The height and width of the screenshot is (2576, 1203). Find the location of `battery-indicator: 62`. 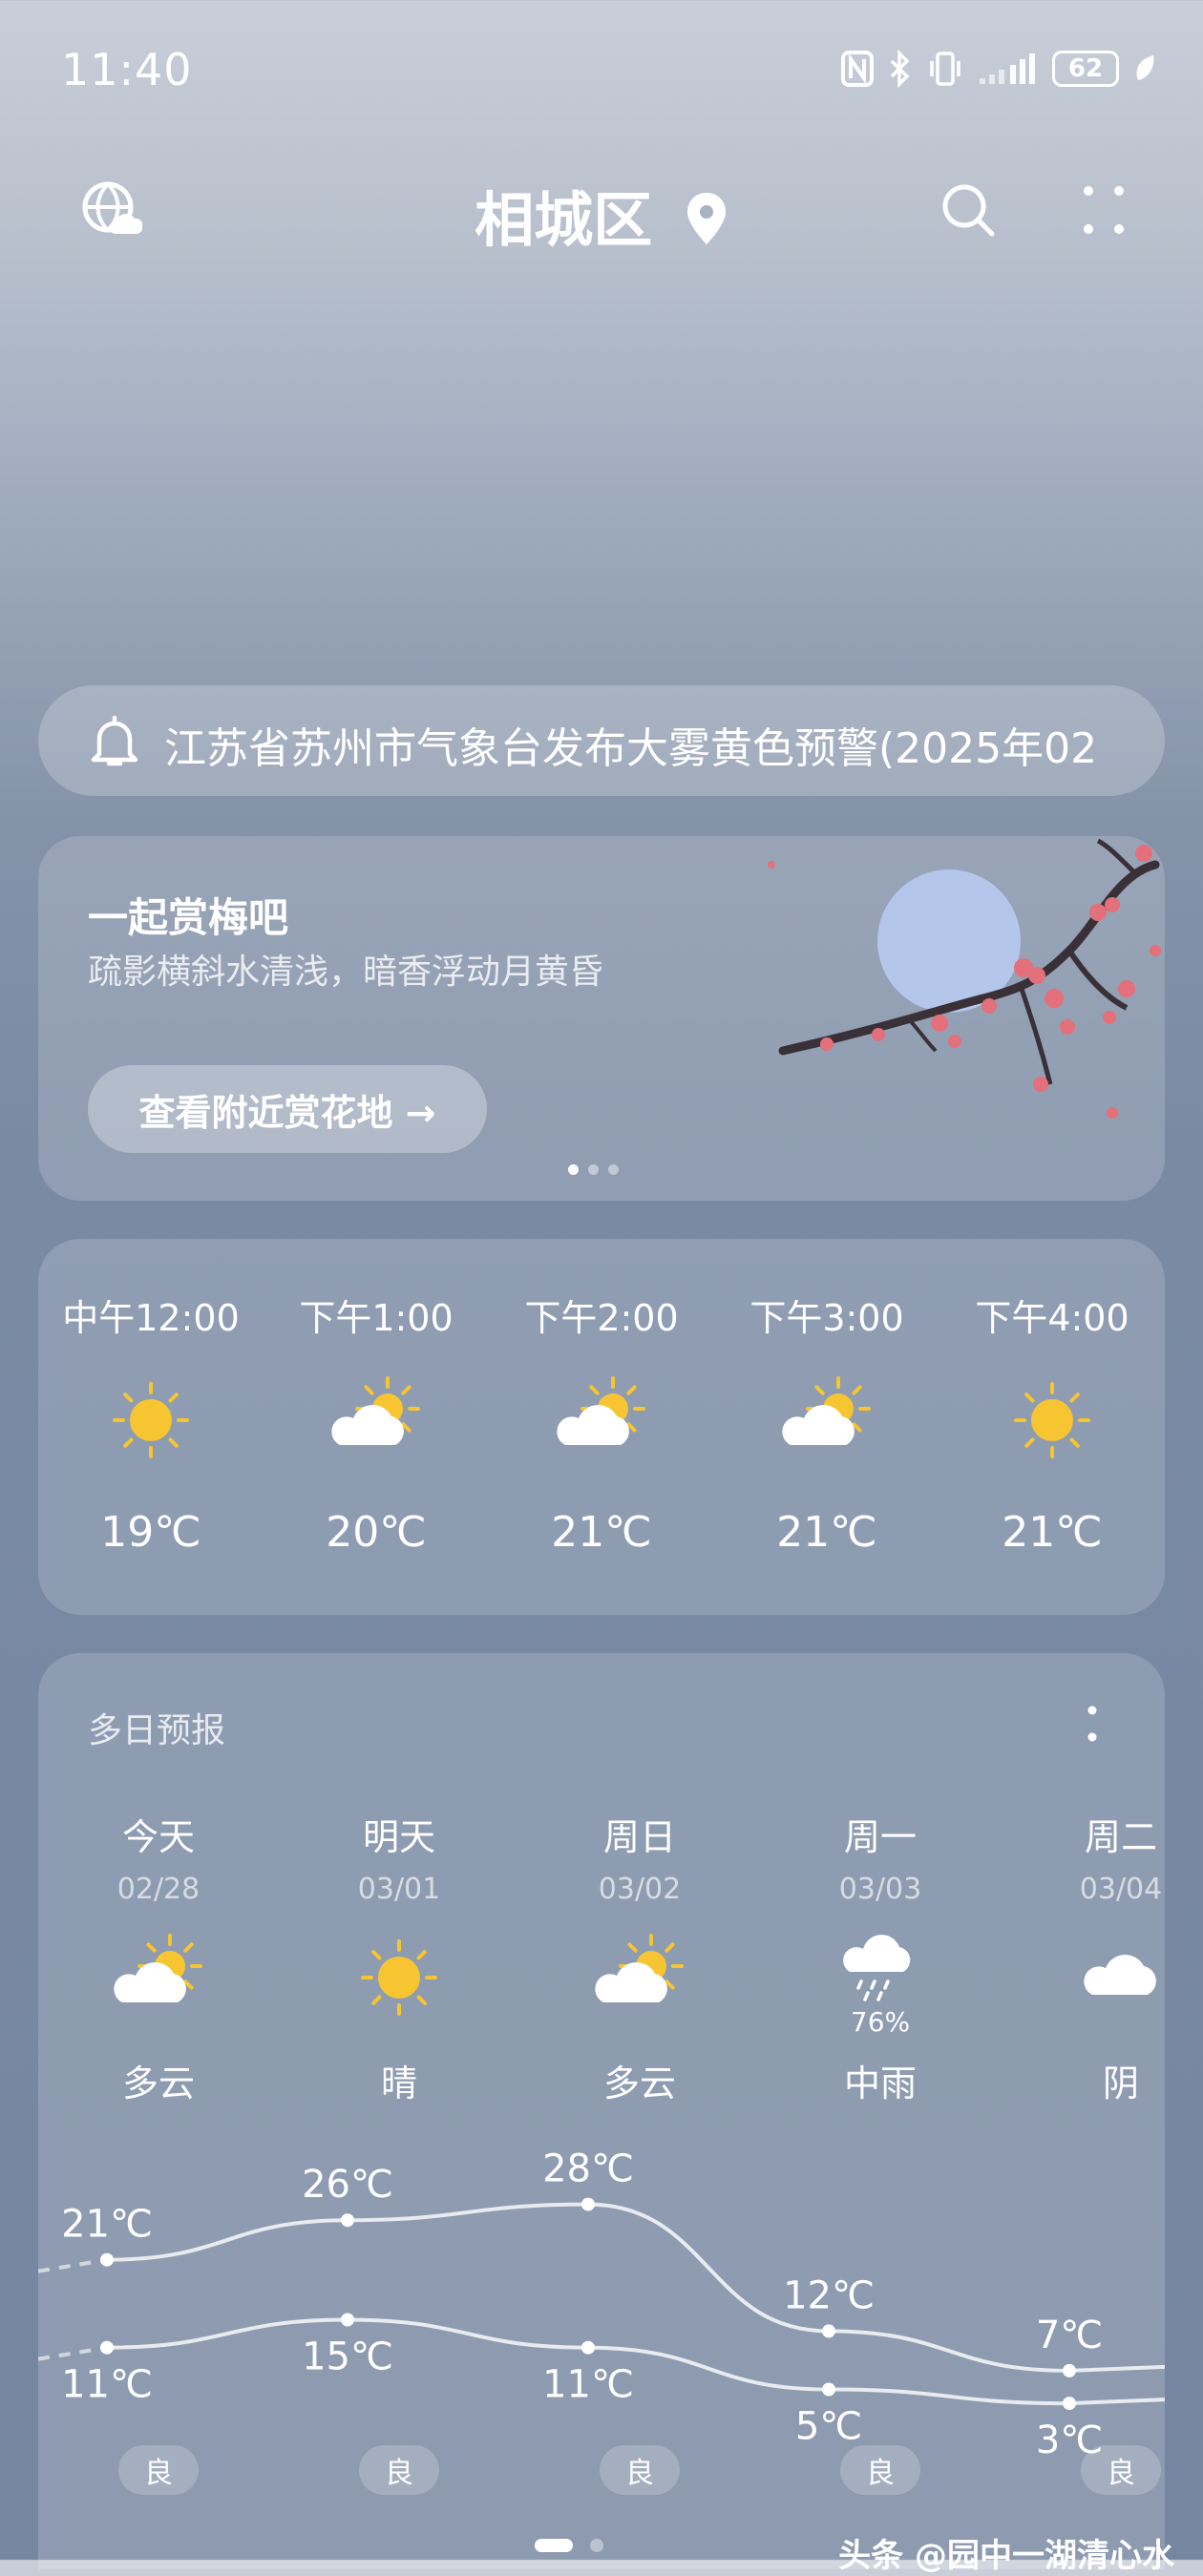

battery-indicator: 62 is located at coordinates (1086, 69).